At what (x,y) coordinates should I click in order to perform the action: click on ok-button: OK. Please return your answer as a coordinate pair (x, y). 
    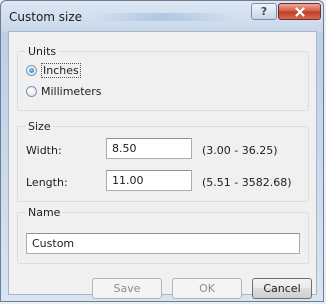
    Looking at the image, I should click on (207, 288).